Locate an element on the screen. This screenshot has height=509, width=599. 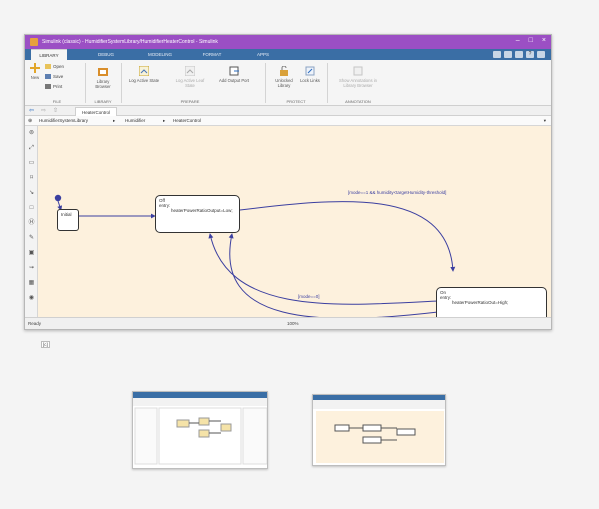
new-plus-icon is located at coordinates (35, 68).